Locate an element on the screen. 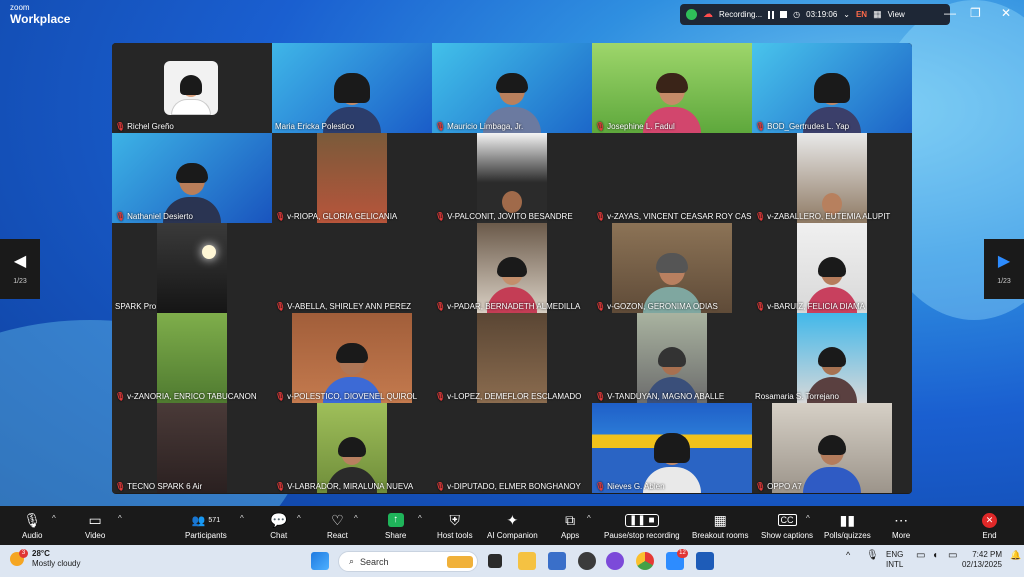 The width and height of the screenshot is (1024, 577). participant-tile: 🎙 BOD_Gertrudes L. Yap is located at coordinates (832, 88).